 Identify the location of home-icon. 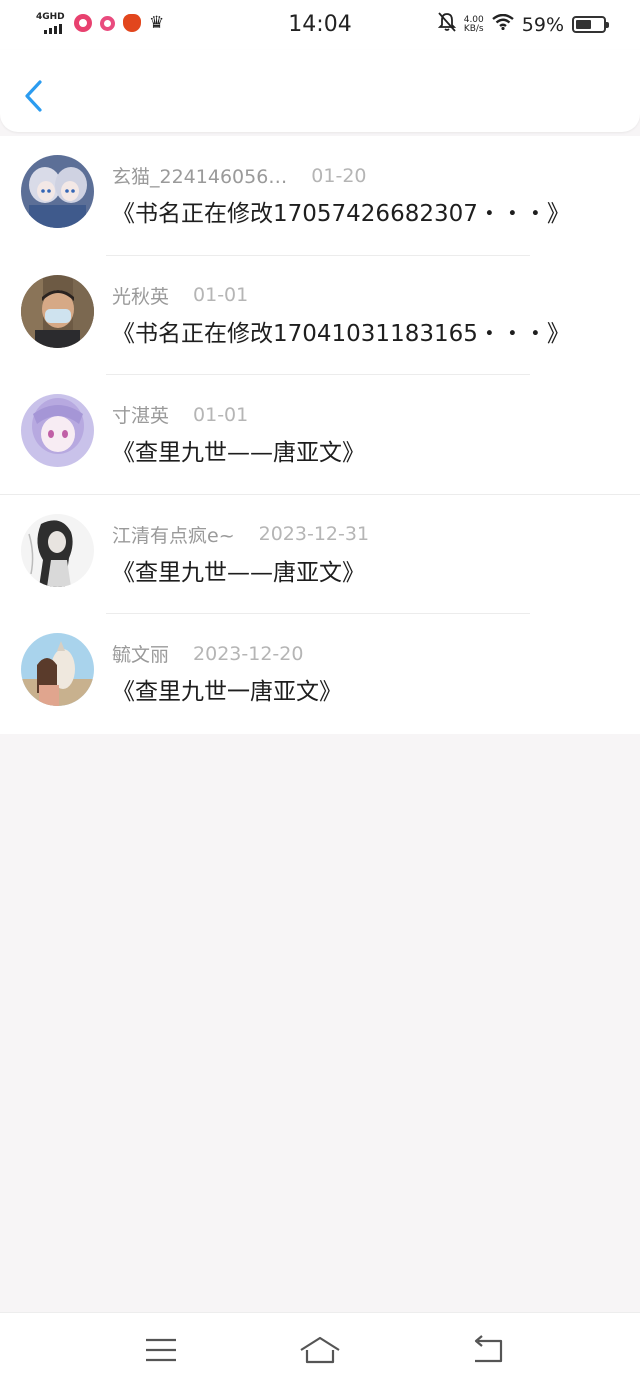
(320, 1350).